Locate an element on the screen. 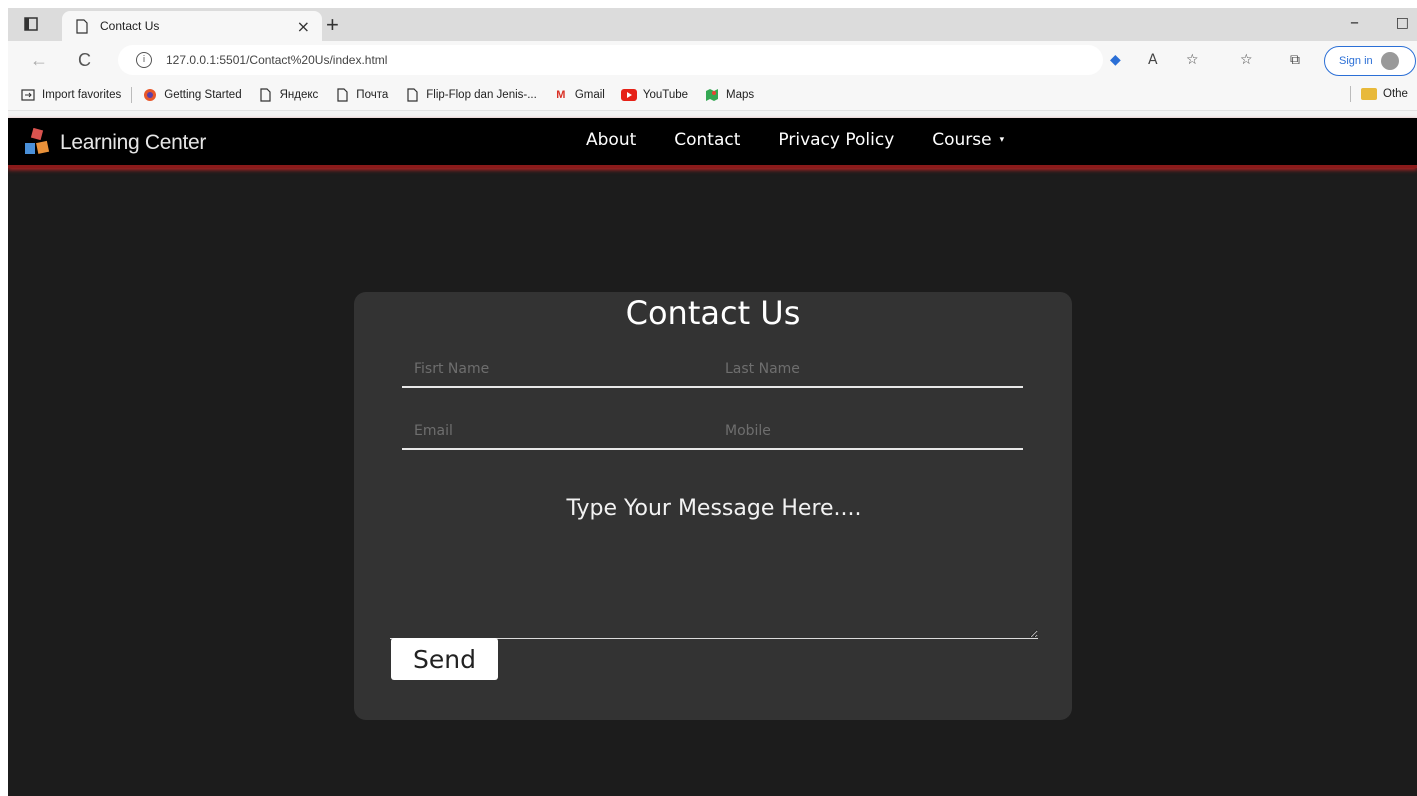  sign-in-label: Sign in is located at coordinates (1356, 61).